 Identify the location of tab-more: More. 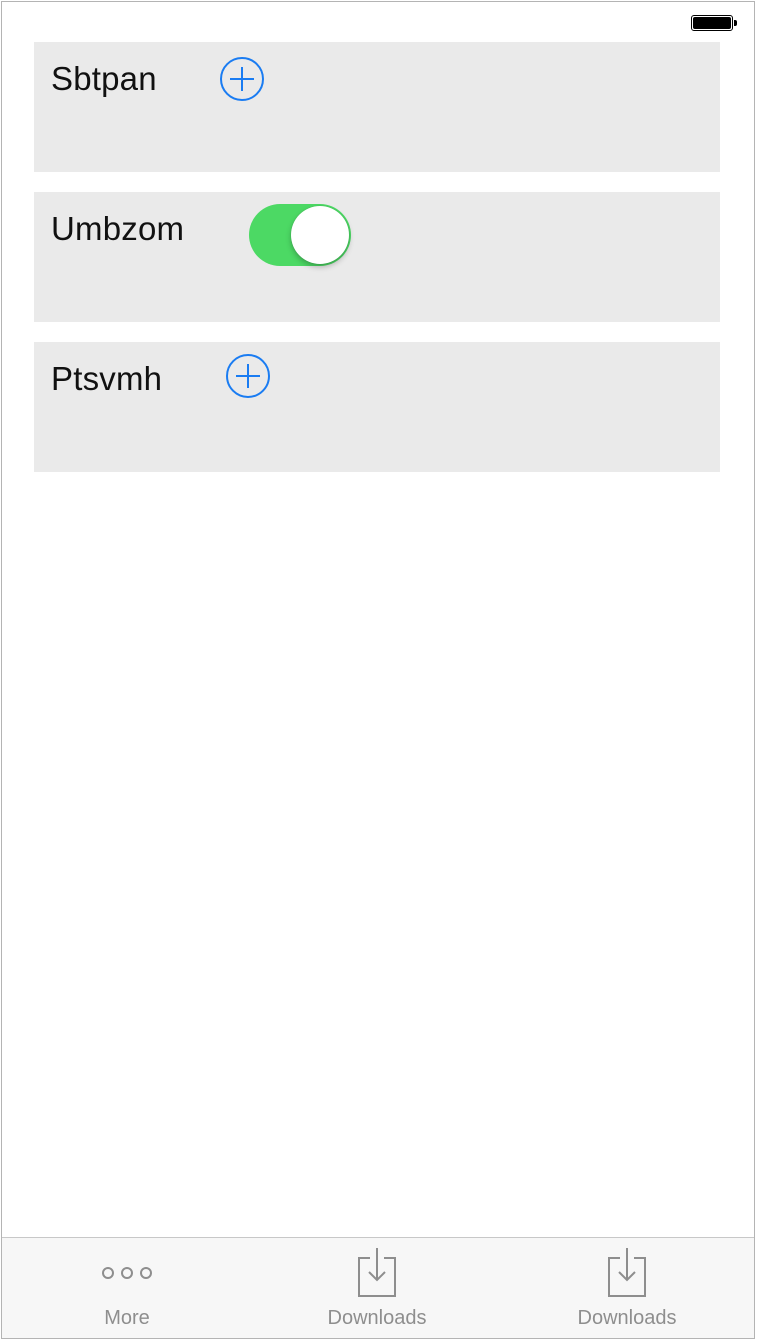
(127, 1288).